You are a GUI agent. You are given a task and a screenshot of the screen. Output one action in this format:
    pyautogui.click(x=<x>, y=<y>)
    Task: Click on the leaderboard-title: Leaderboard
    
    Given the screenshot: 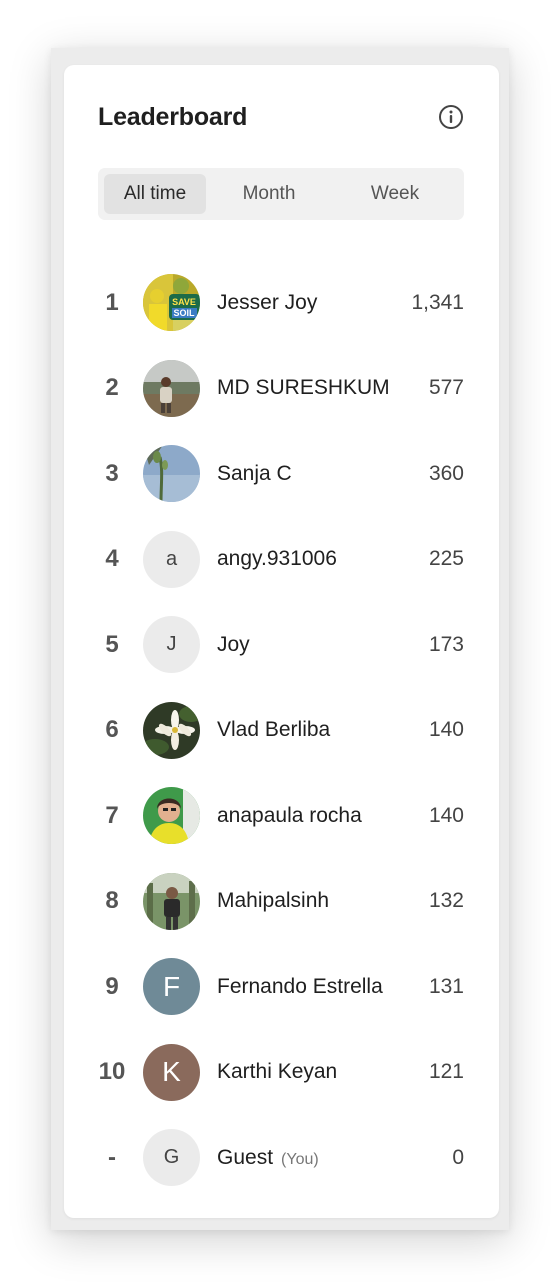 What is the action you would take?
    pyautogui.click(x=173, y=116)
    